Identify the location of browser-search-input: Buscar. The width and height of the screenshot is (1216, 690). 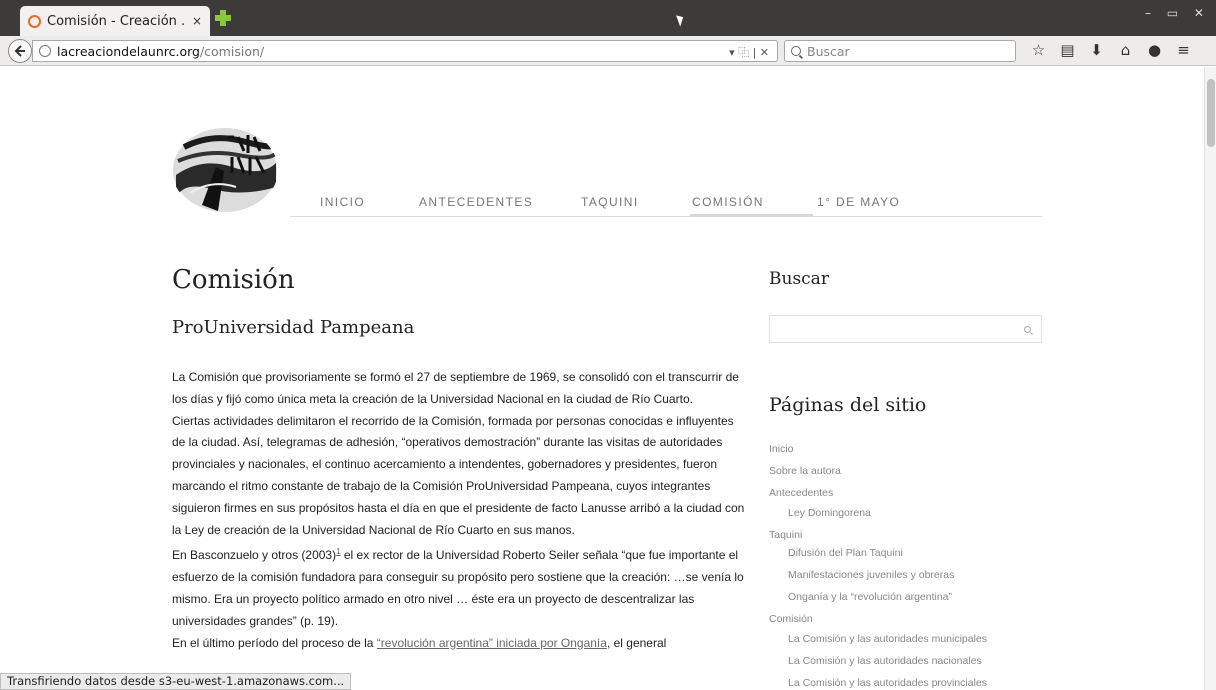
(900, 51).